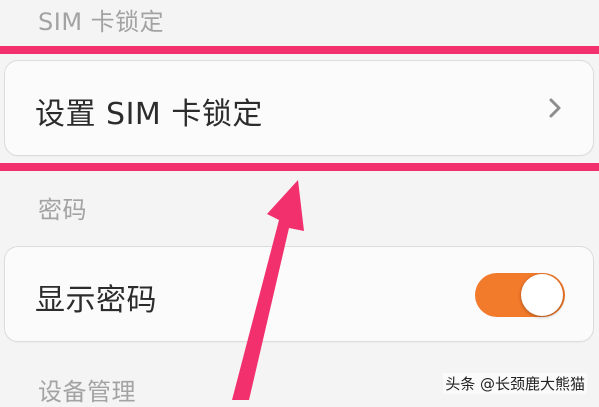  What do you see at coordinates (515, 383) in the screenshot?
I see `watermark: 头条 @长颈鹿大熊猫` at bounding box center [515, 383].